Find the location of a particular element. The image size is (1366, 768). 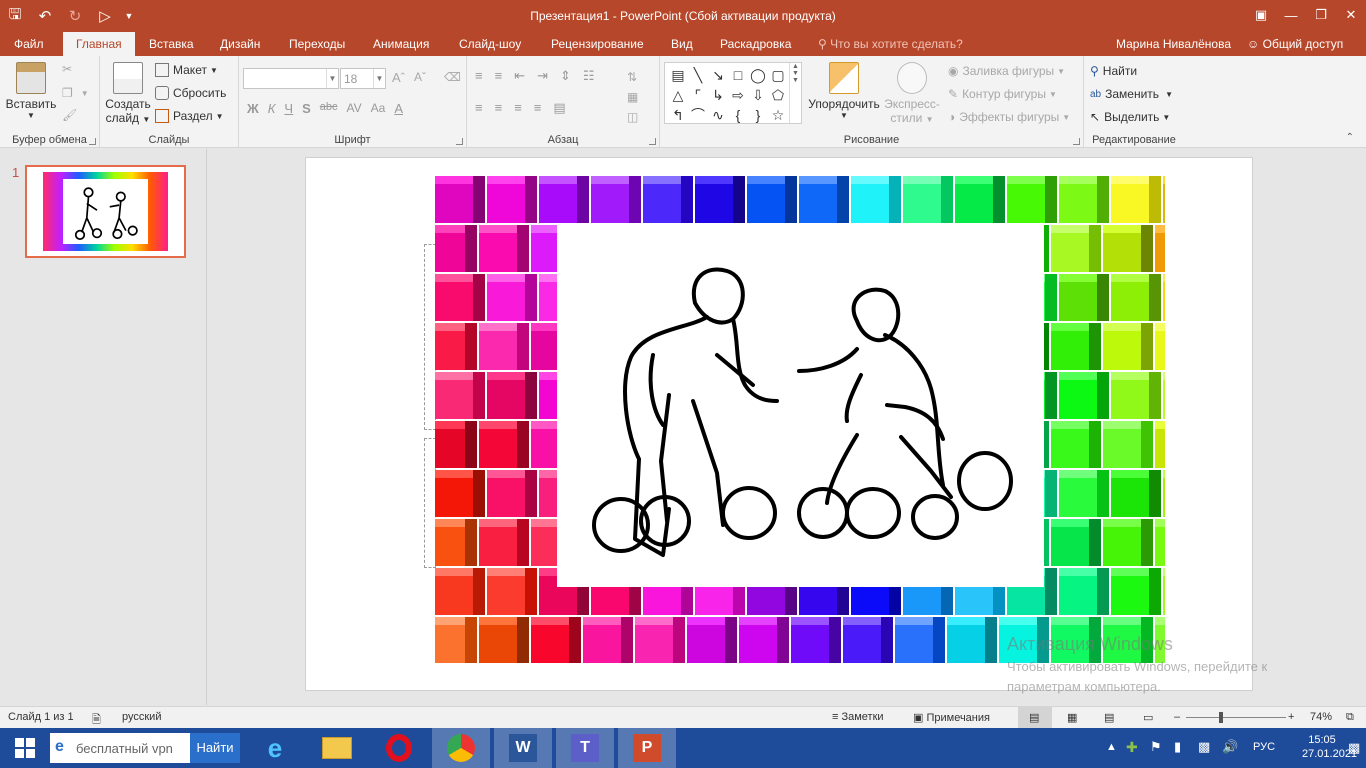

align-center-icon: ≡ is located at coordinates (499, 108).